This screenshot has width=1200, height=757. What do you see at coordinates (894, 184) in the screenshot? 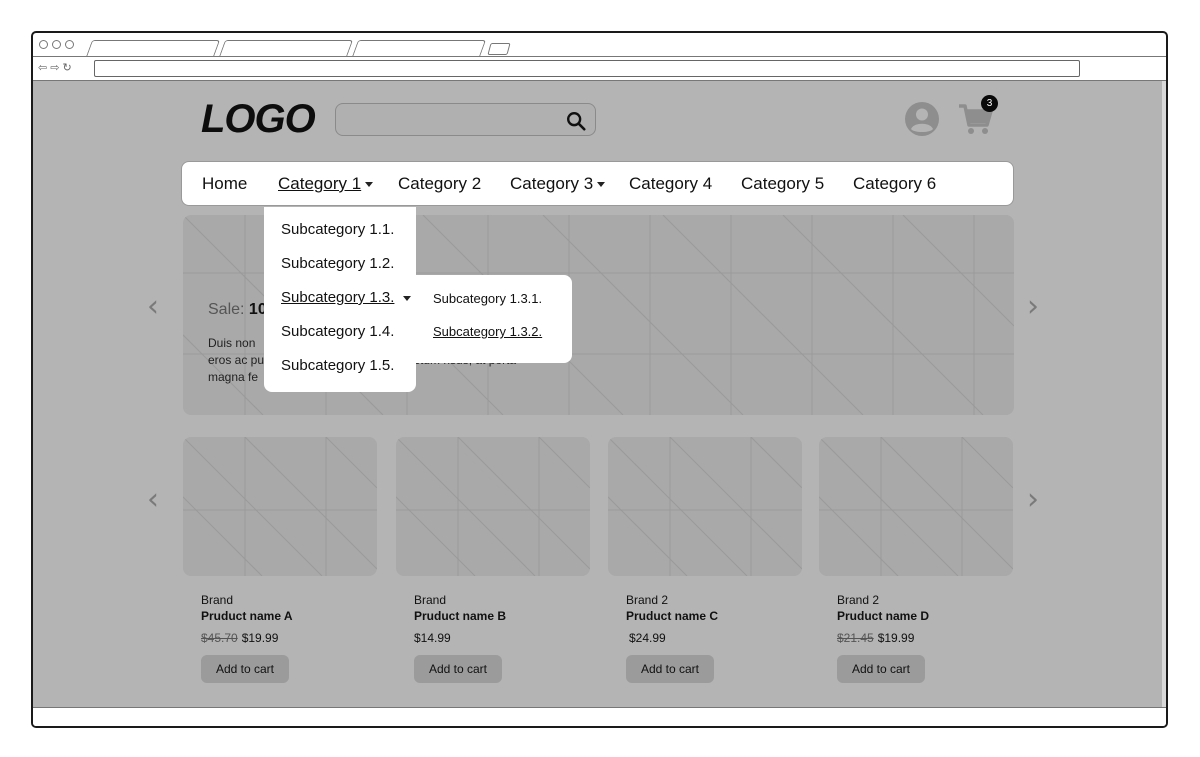
I see `nav-item-category-6: Category 6` at bounding box center [894, 184].